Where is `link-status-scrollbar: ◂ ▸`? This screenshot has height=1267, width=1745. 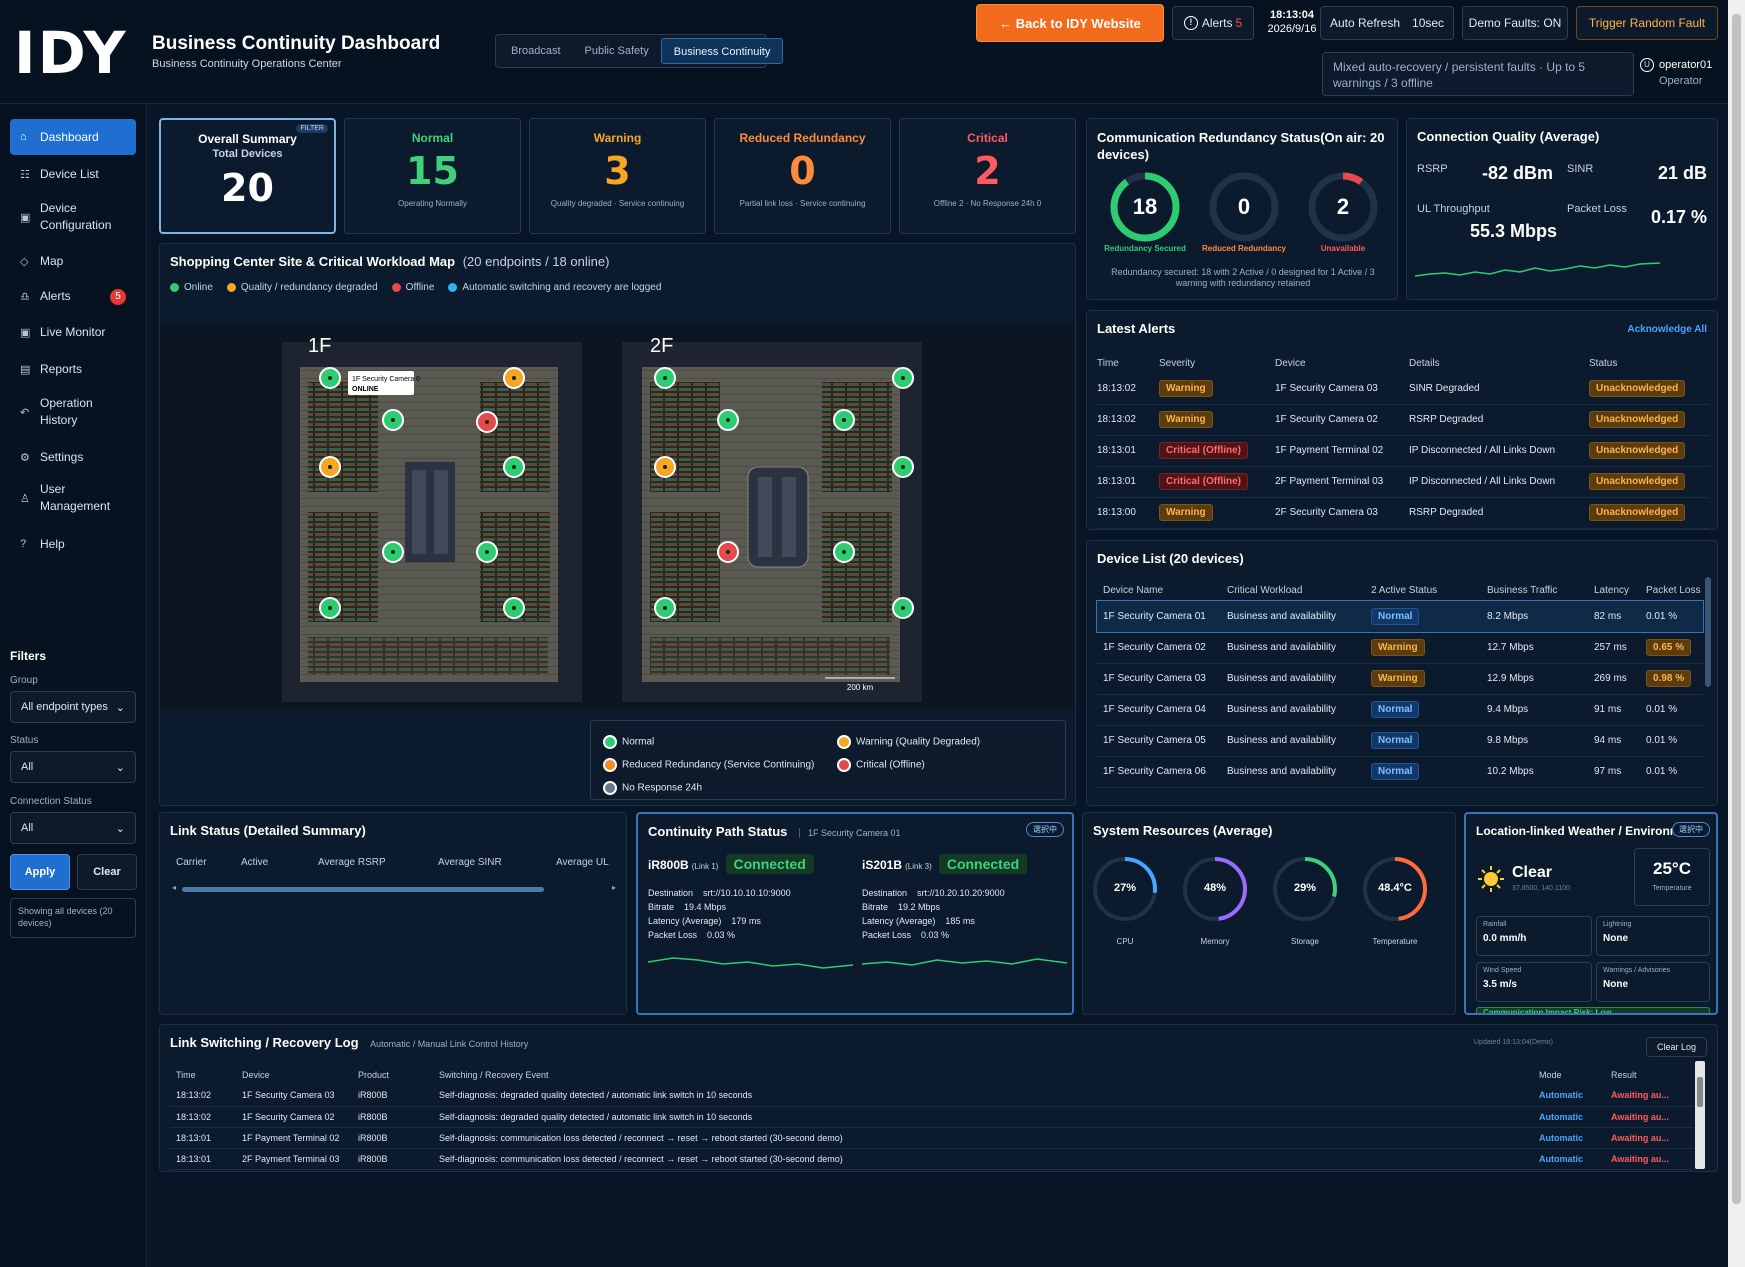 link-status-scrollbar: ◂ ▸ is located at coordinates (394, 889).